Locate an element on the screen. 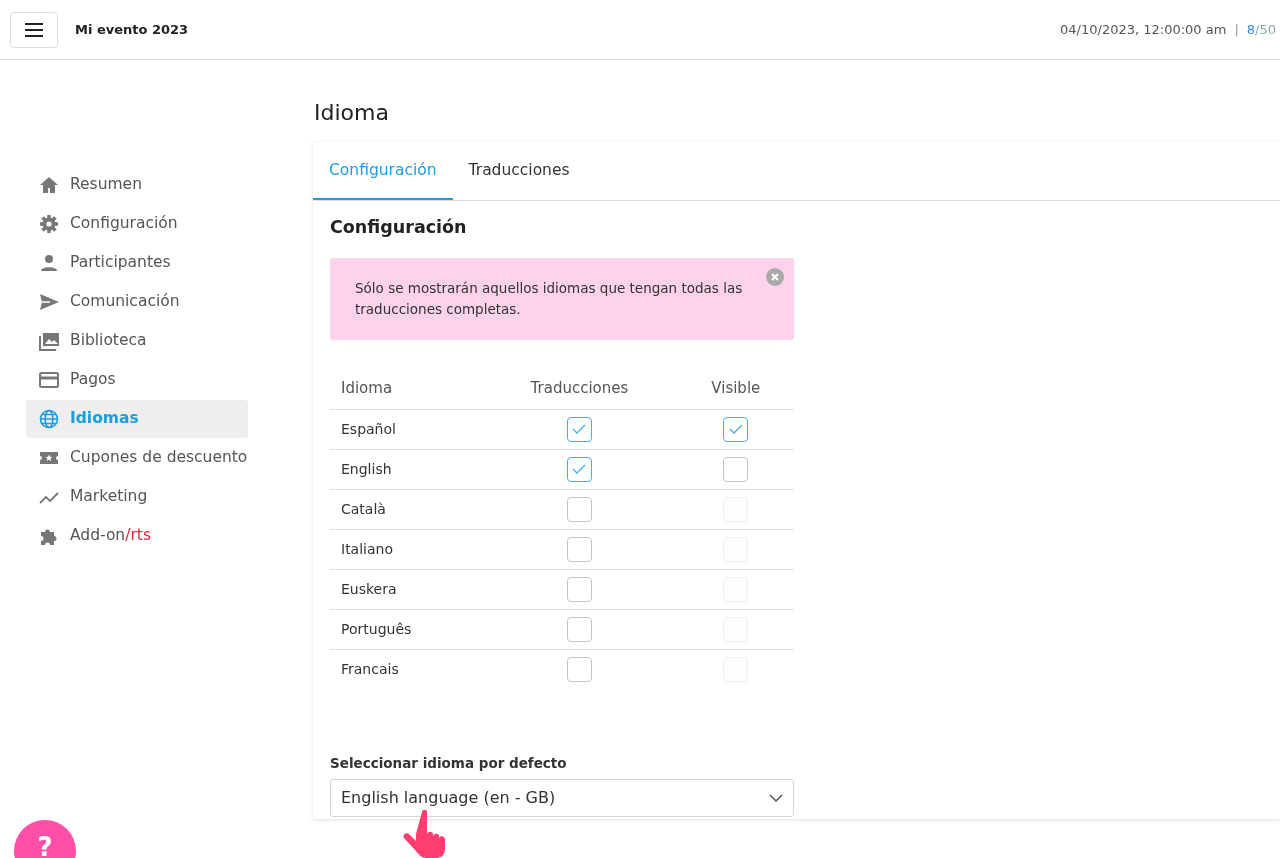 This screenshot has height=858, width=1280. sidebar-item: Participantes is located at coordinates (137, 263).